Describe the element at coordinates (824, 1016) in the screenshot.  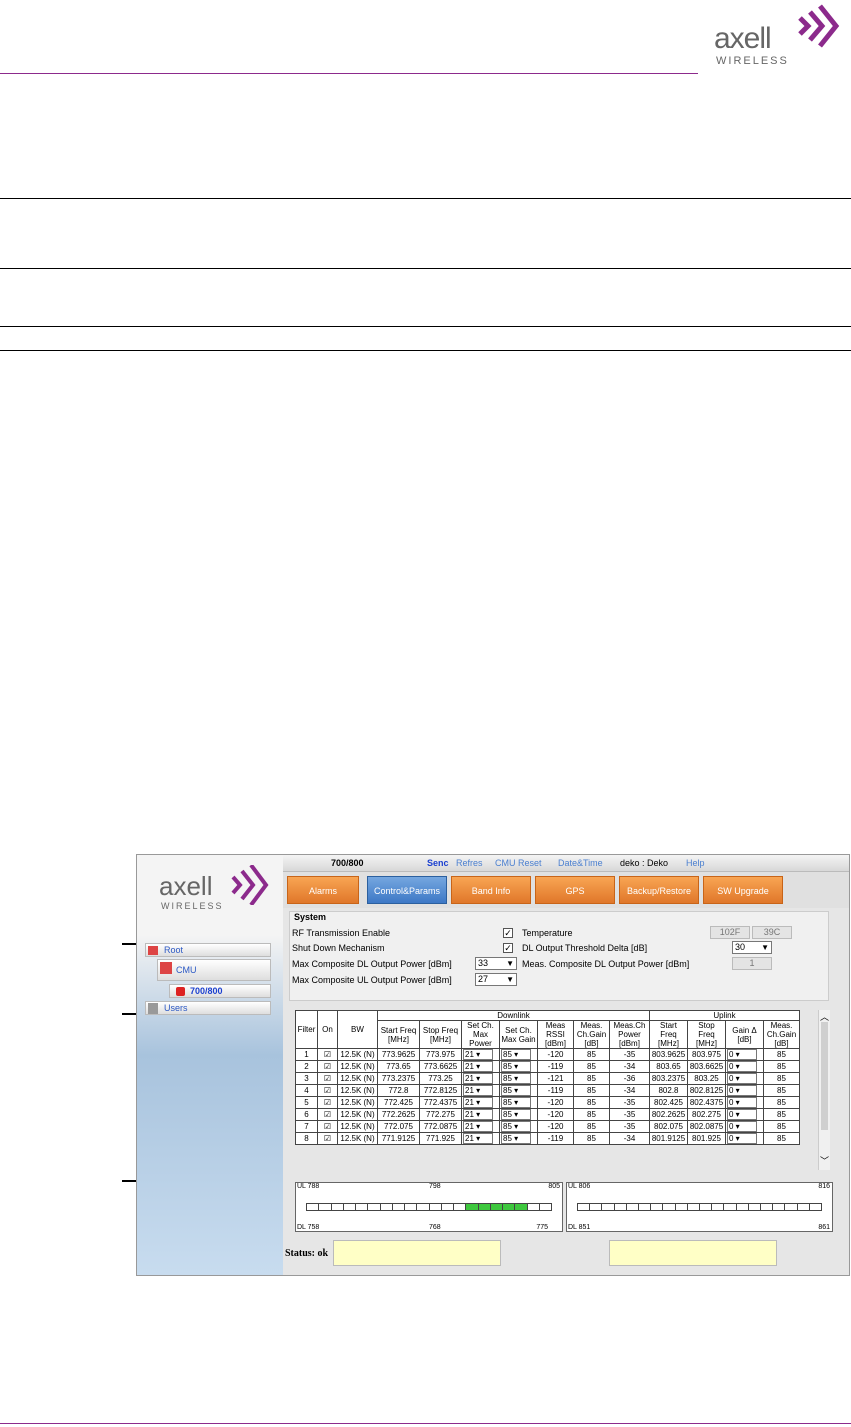
I see `scroll-up-icon: ︿` at that location.